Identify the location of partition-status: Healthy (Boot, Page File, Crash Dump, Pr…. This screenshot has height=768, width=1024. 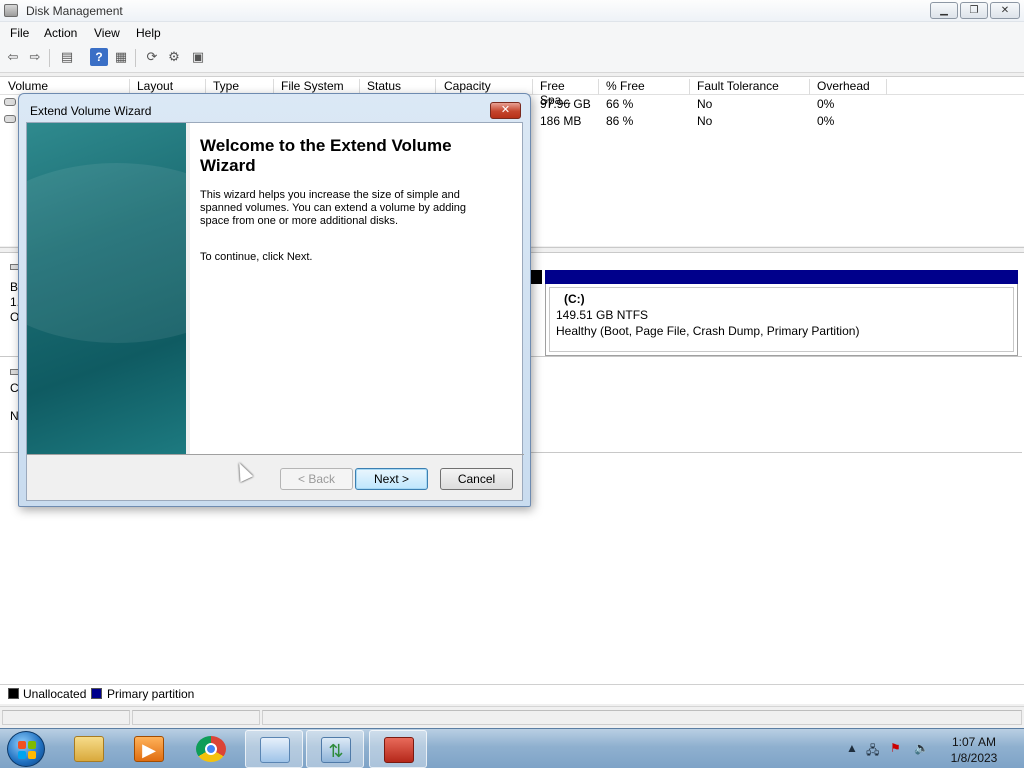
(708, 331).